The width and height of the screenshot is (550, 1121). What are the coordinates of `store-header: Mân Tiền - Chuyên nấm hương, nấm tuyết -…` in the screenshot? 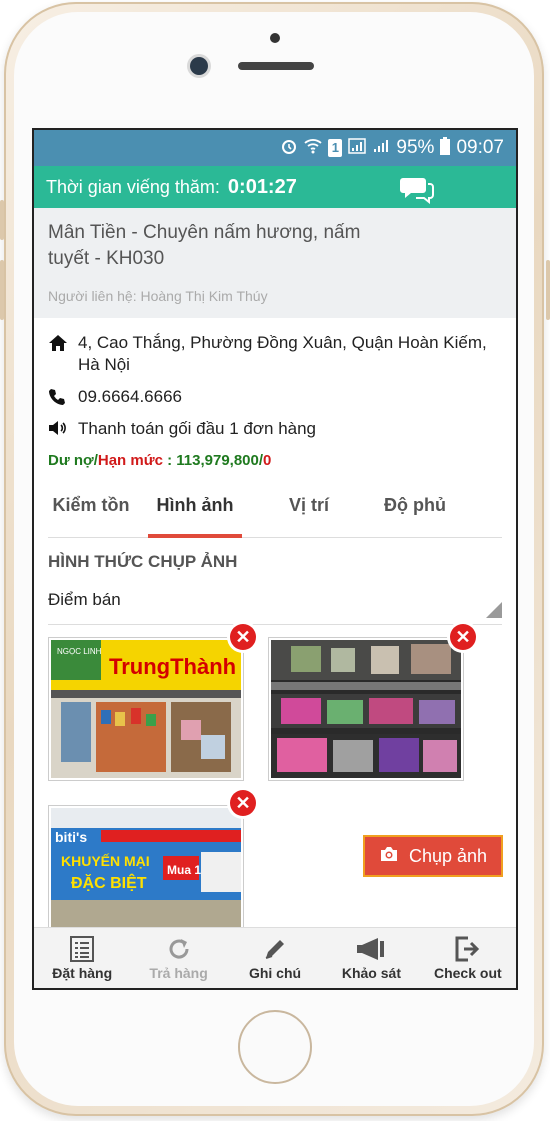 It's located at (275, 263).